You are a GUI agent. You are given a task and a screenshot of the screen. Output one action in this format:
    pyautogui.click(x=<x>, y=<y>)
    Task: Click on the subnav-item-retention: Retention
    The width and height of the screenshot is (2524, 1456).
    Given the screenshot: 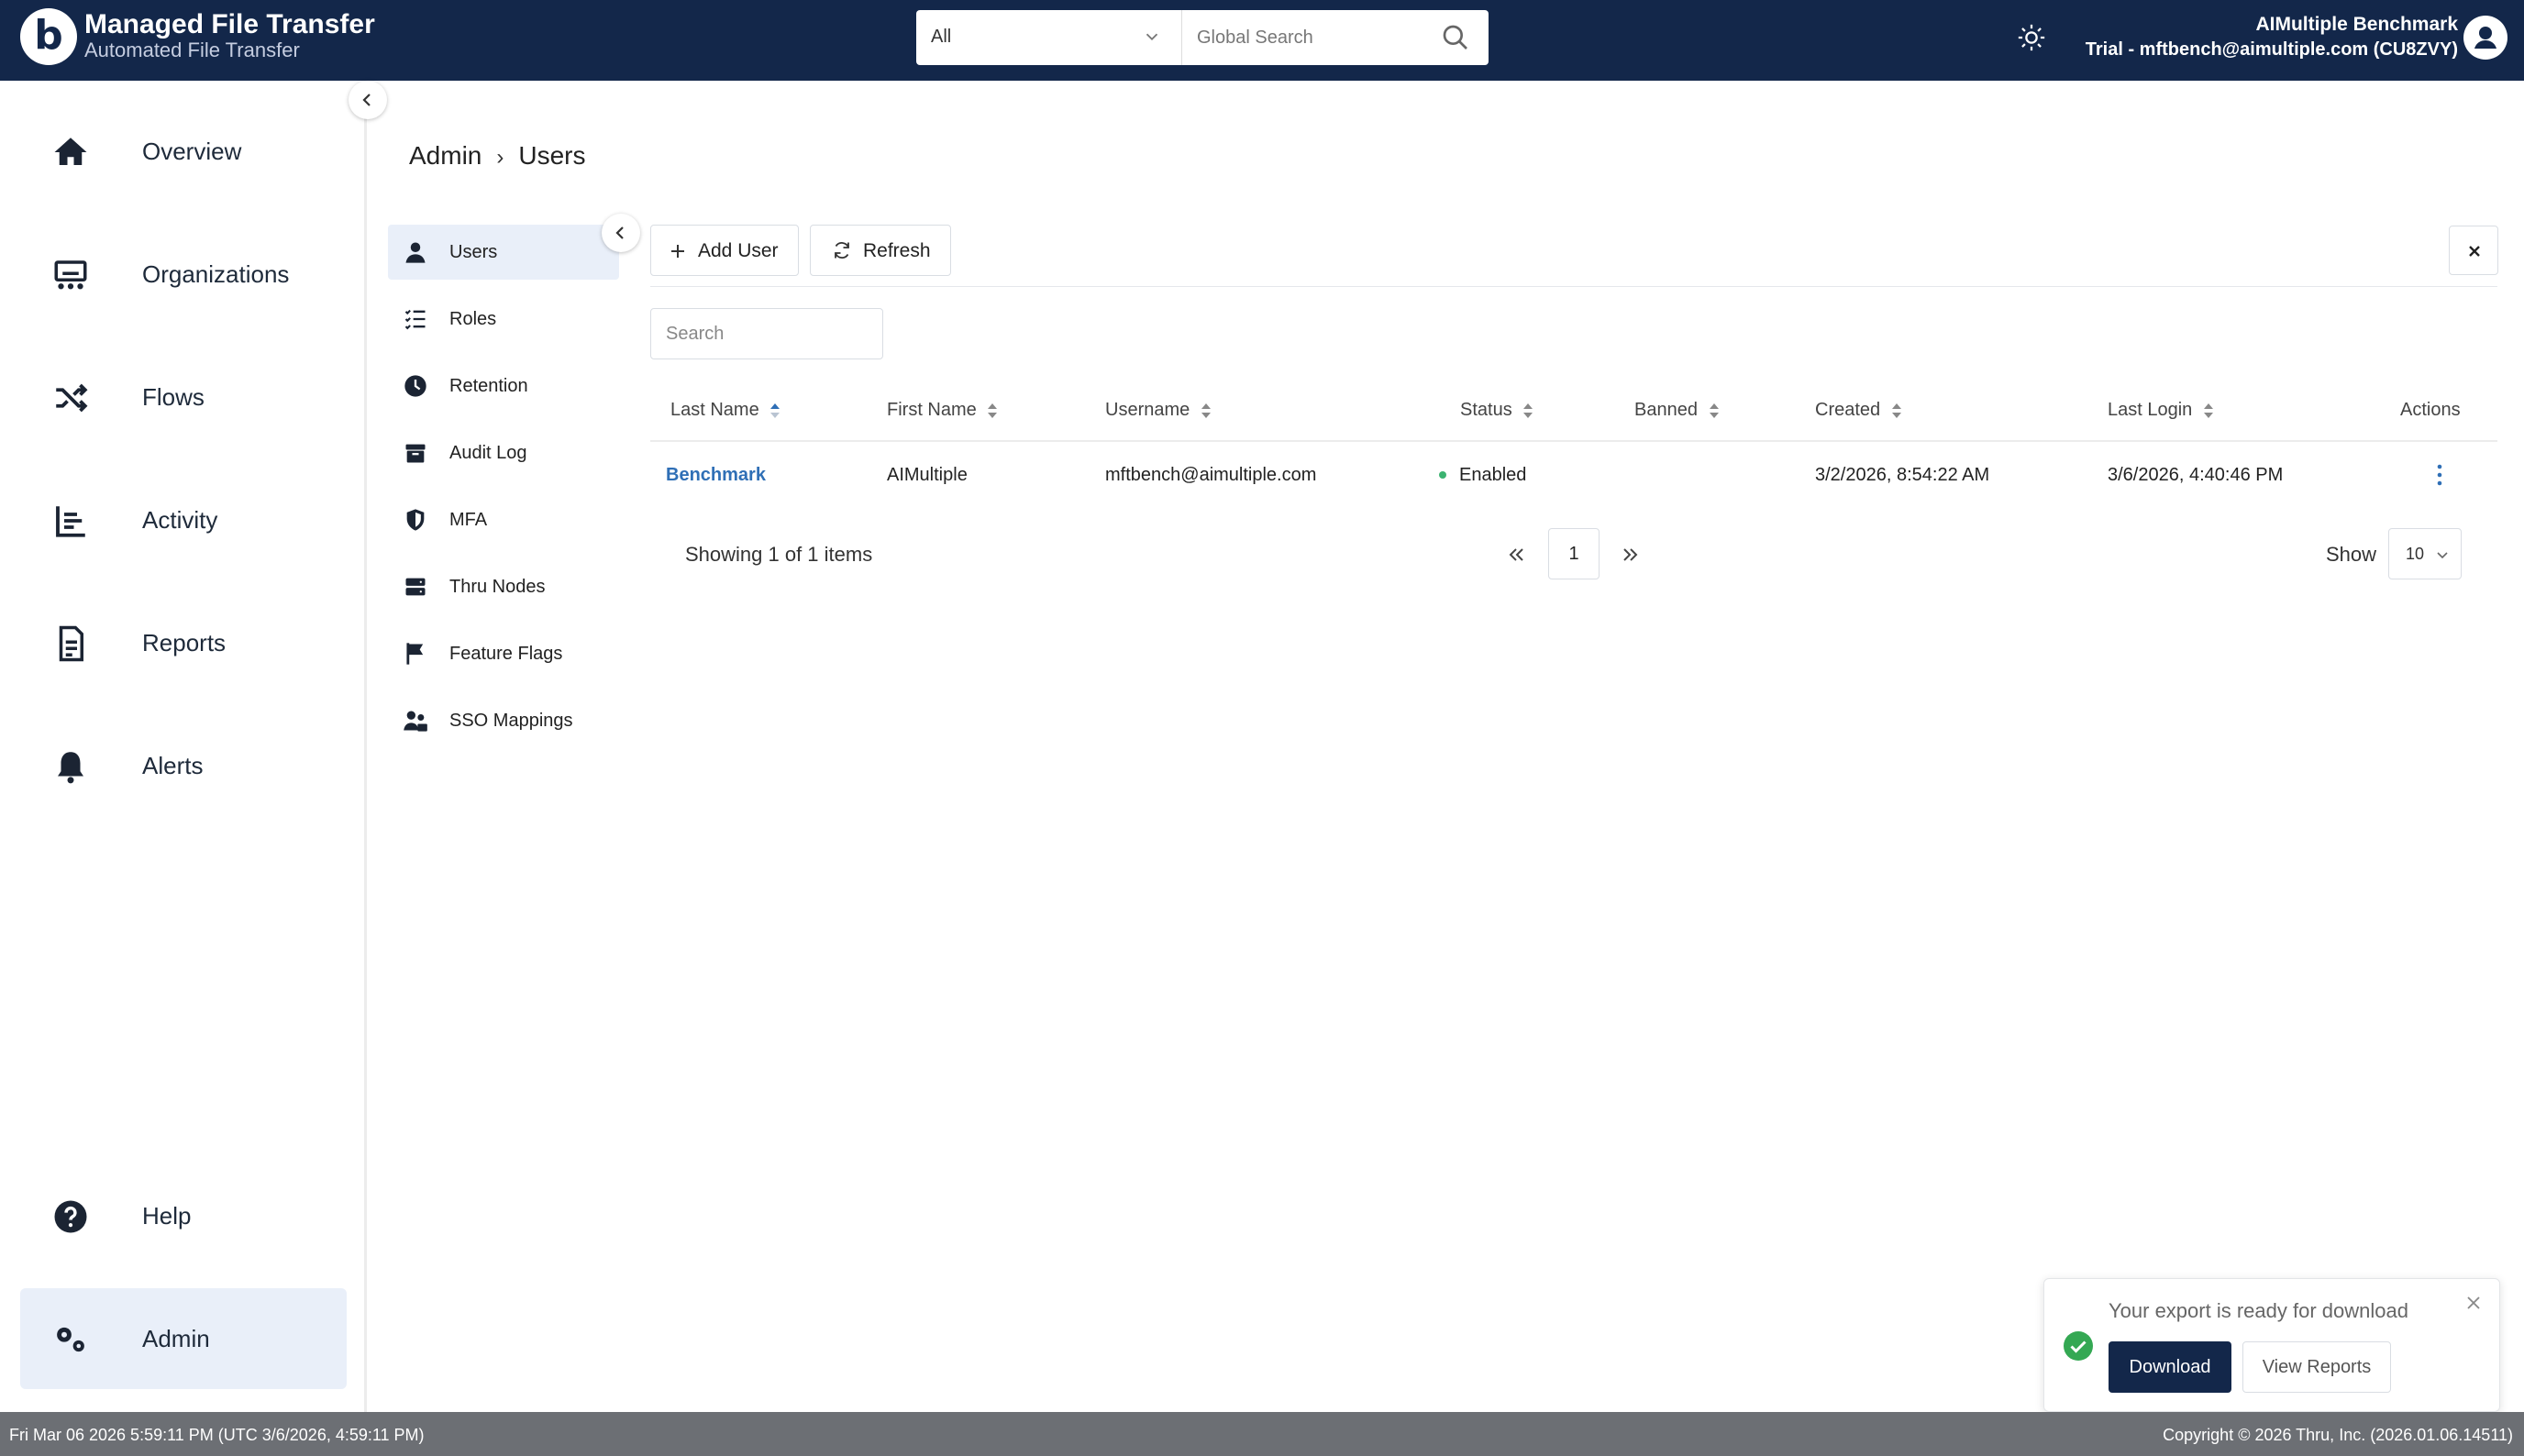 What is the action you would take?
    pyautogui.click(x=504, y=386)
    